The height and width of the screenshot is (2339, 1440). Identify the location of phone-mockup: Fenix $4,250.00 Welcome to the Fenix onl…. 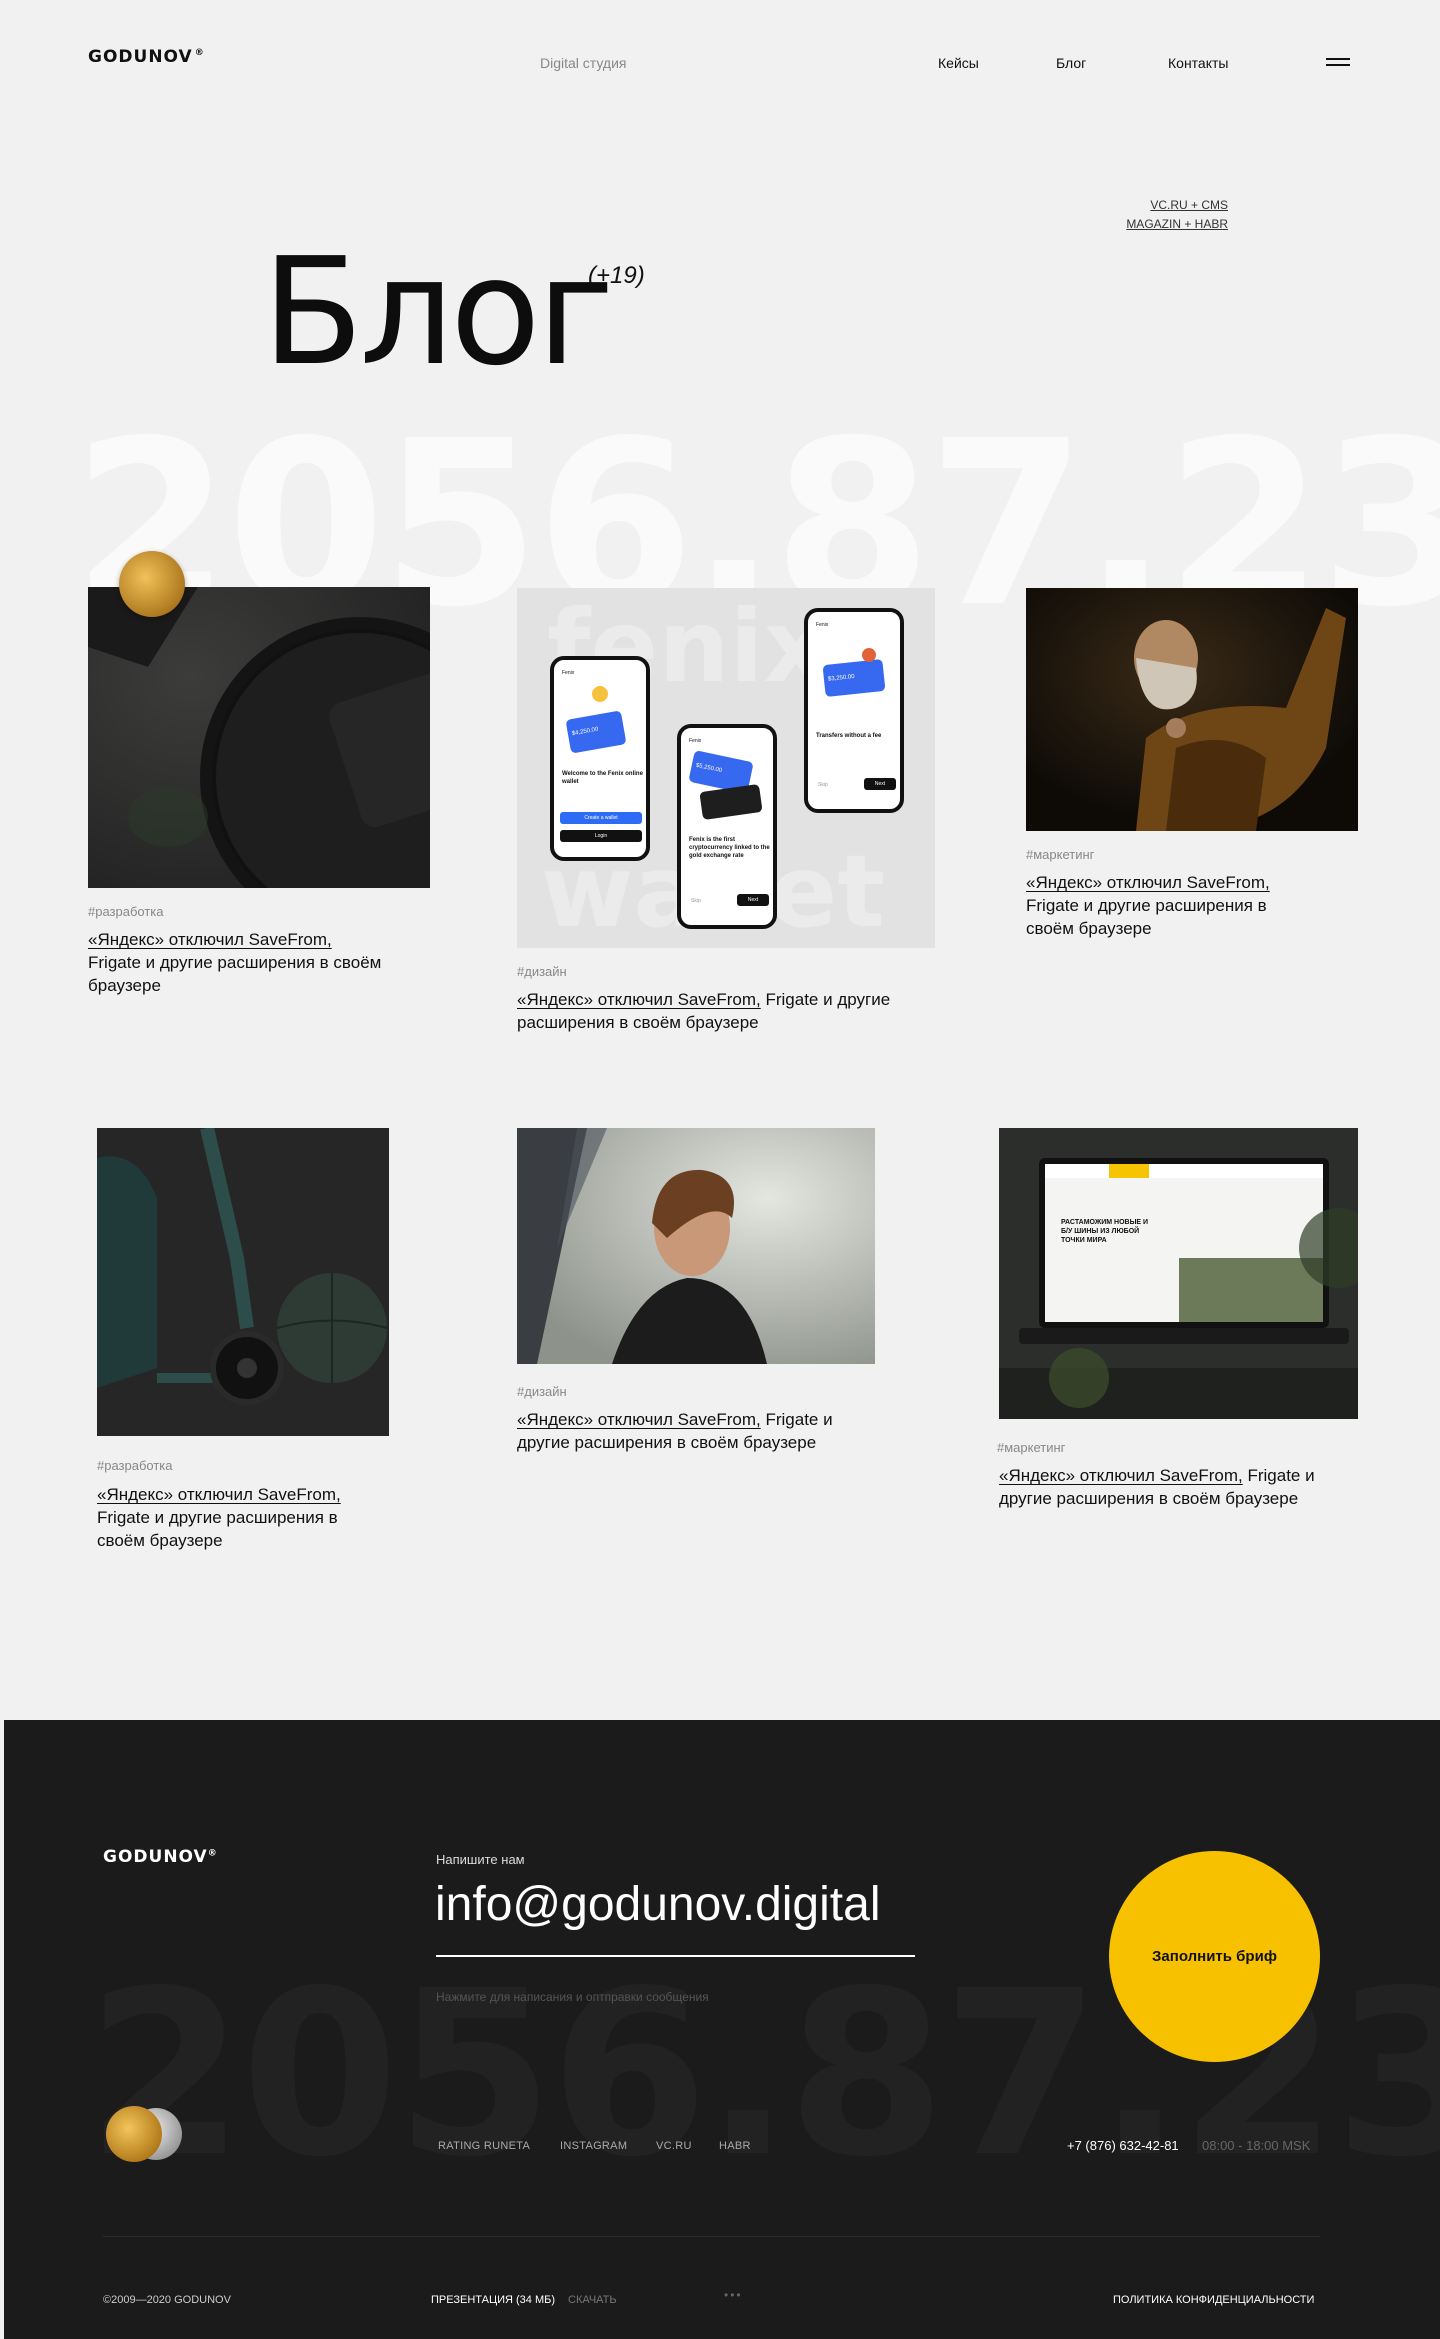
(600, 758).